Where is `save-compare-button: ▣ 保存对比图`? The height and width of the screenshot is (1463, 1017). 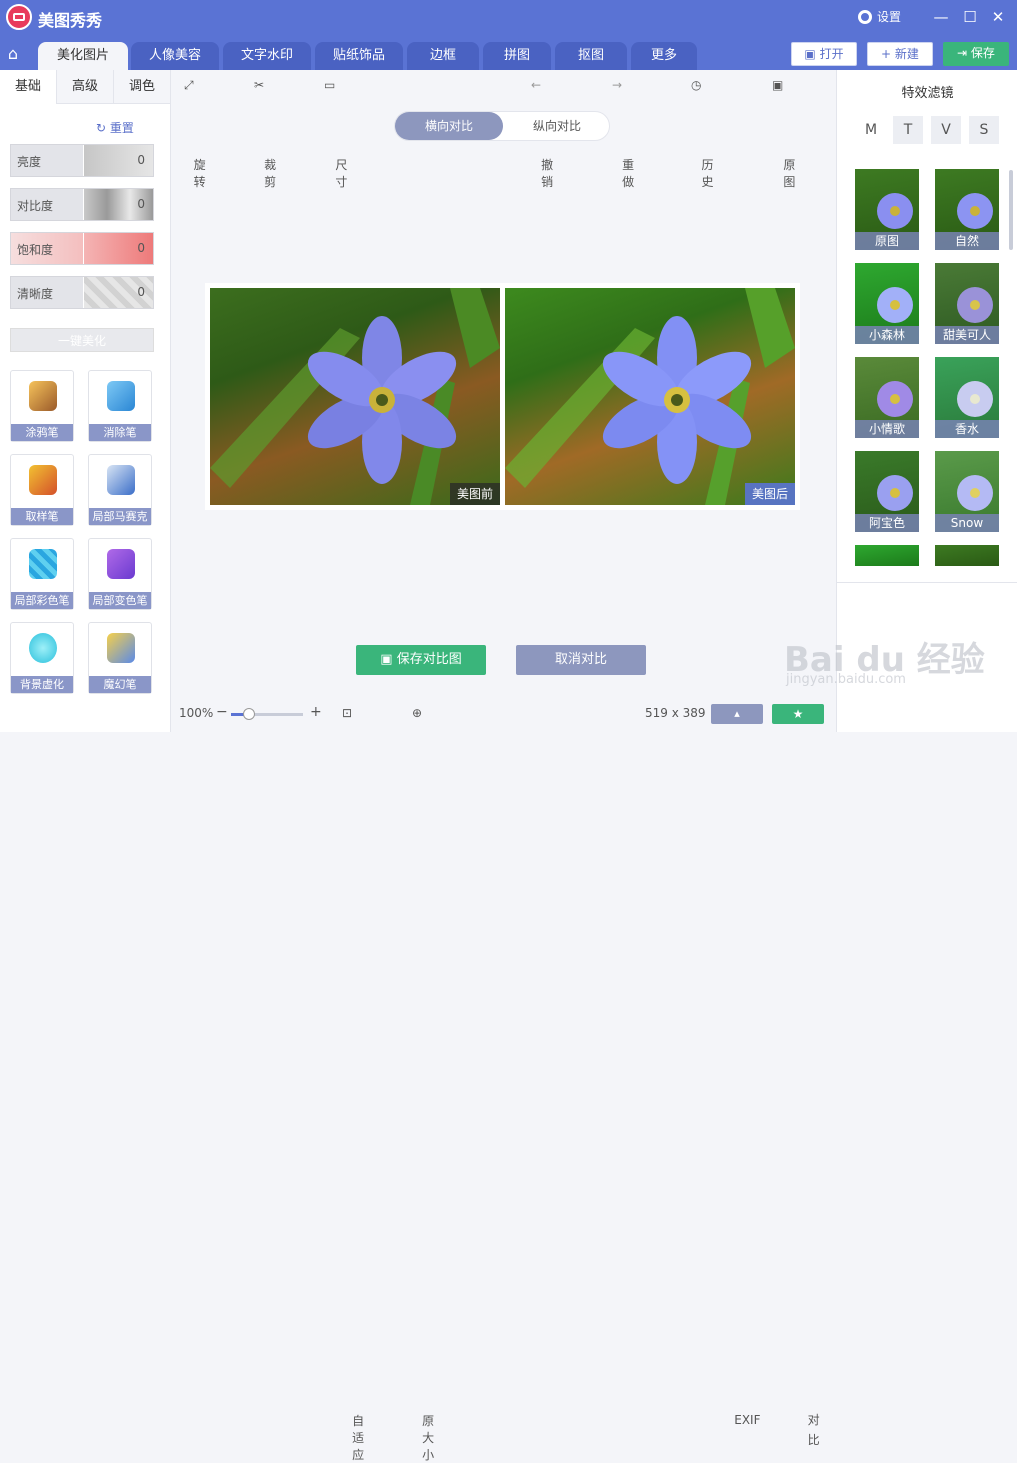 save-compare-button: ▣ 保存对比图 is located at coordinates (421, 660).